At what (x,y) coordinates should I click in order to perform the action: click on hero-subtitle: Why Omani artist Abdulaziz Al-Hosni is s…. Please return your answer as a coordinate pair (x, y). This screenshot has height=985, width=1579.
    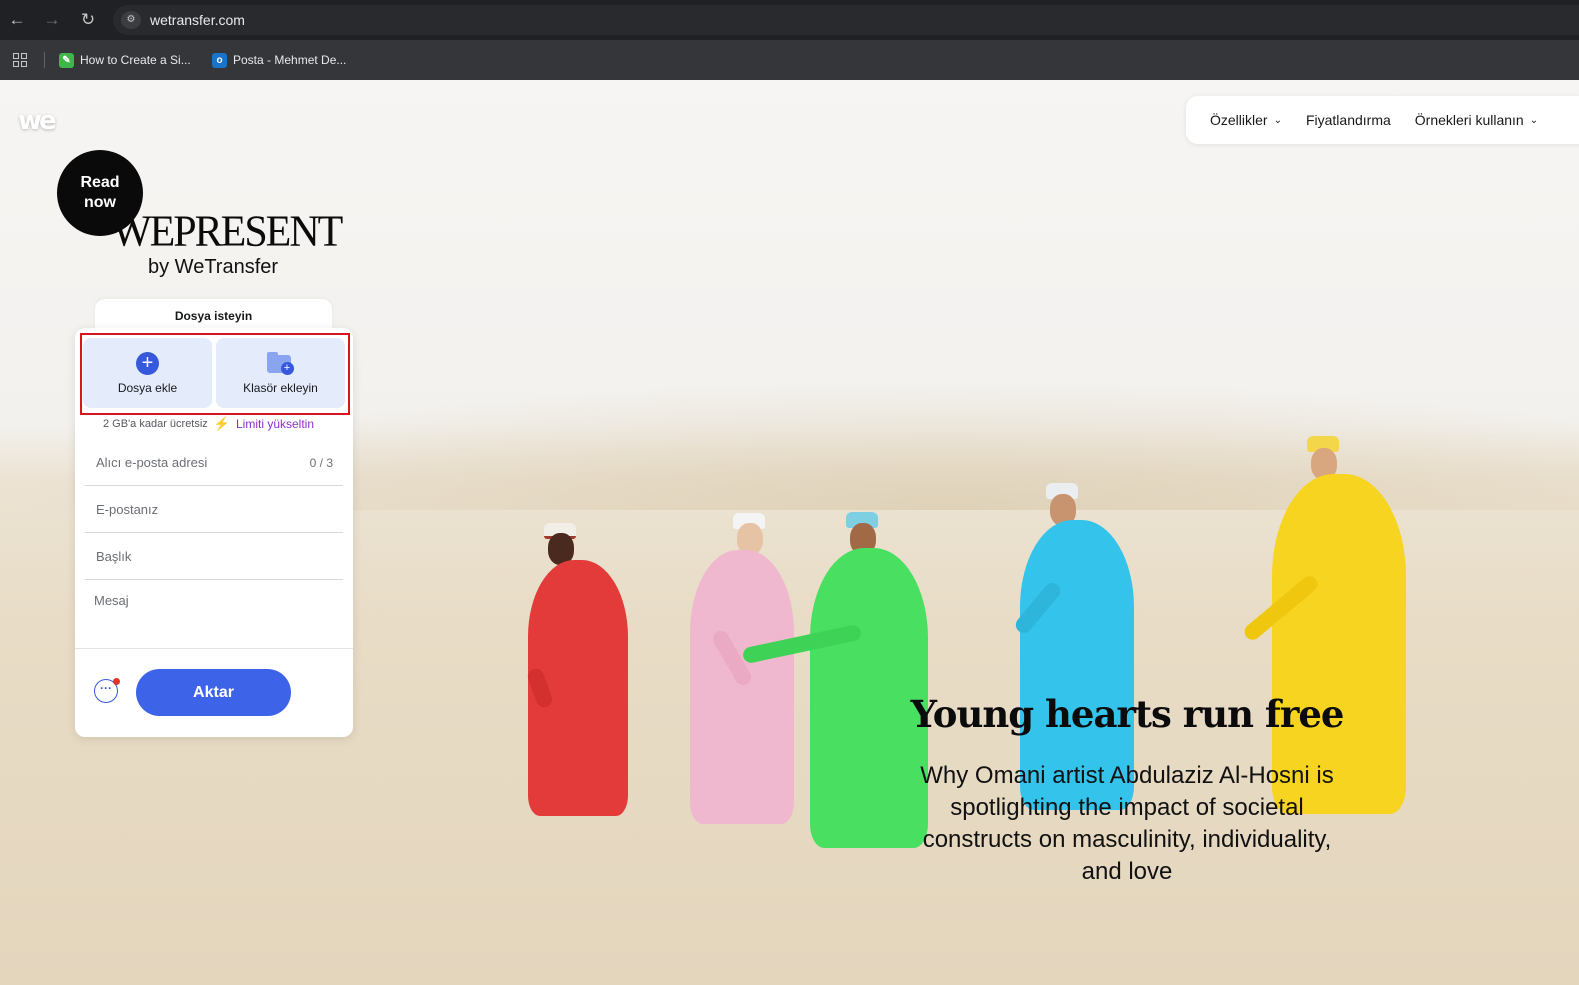
    Looking at the image, I should click on (1127, 823).